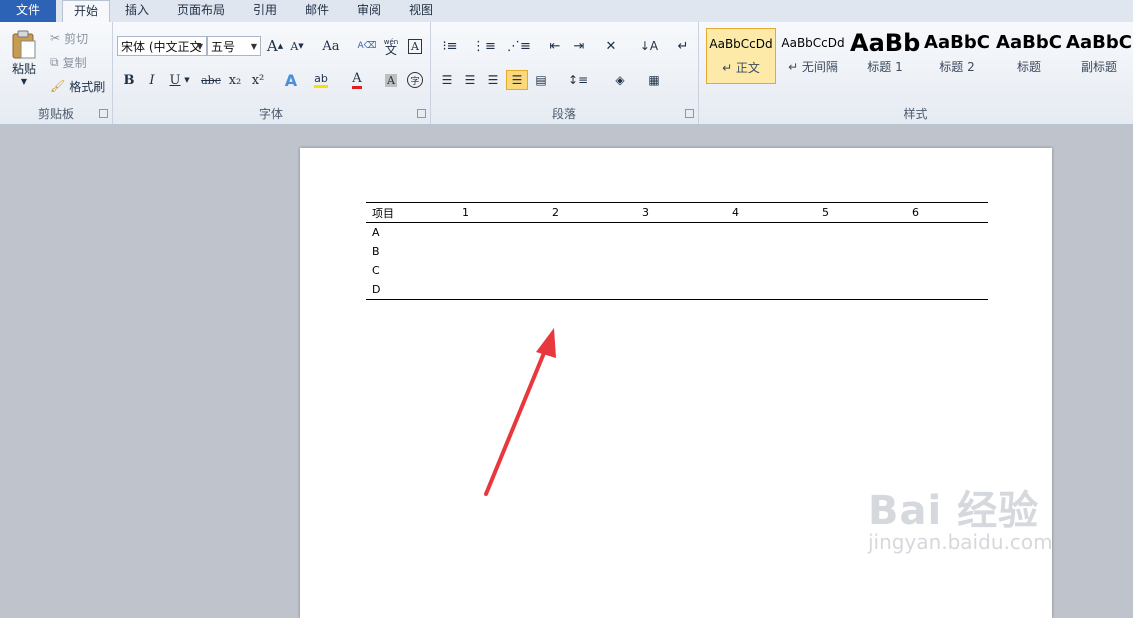  Describe the element at coordinates (654, 80) in the screenshot. I see `borders-button: ▦` at that location.